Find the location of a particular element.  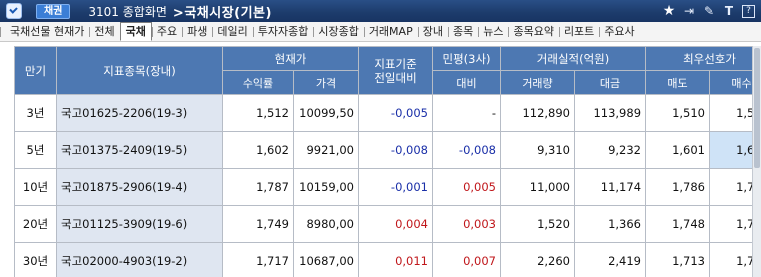

cell-amount: 1,366 is located at coordinates (610, 224).